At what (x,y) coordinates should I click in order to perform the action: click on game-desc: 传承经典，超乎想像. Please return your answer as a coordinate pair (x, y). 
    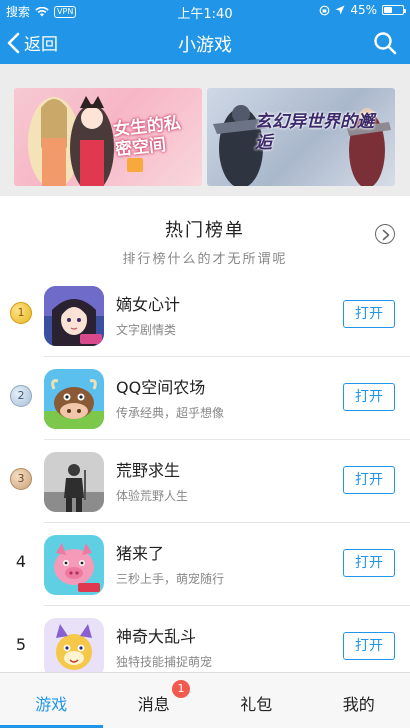
    Looking at the image, I should click on (170, 413).